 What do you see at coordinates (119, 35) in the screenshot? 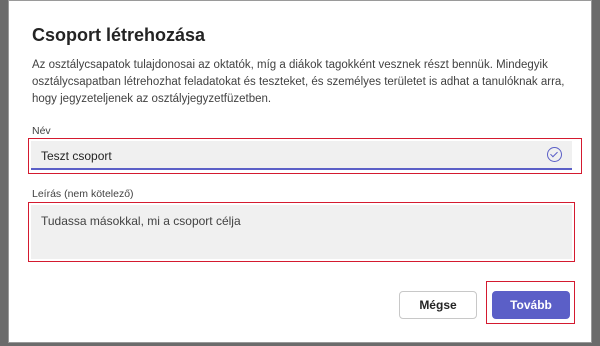
I see `dialog-title: Csoport létrehozása` at bounding box center [119, 35].